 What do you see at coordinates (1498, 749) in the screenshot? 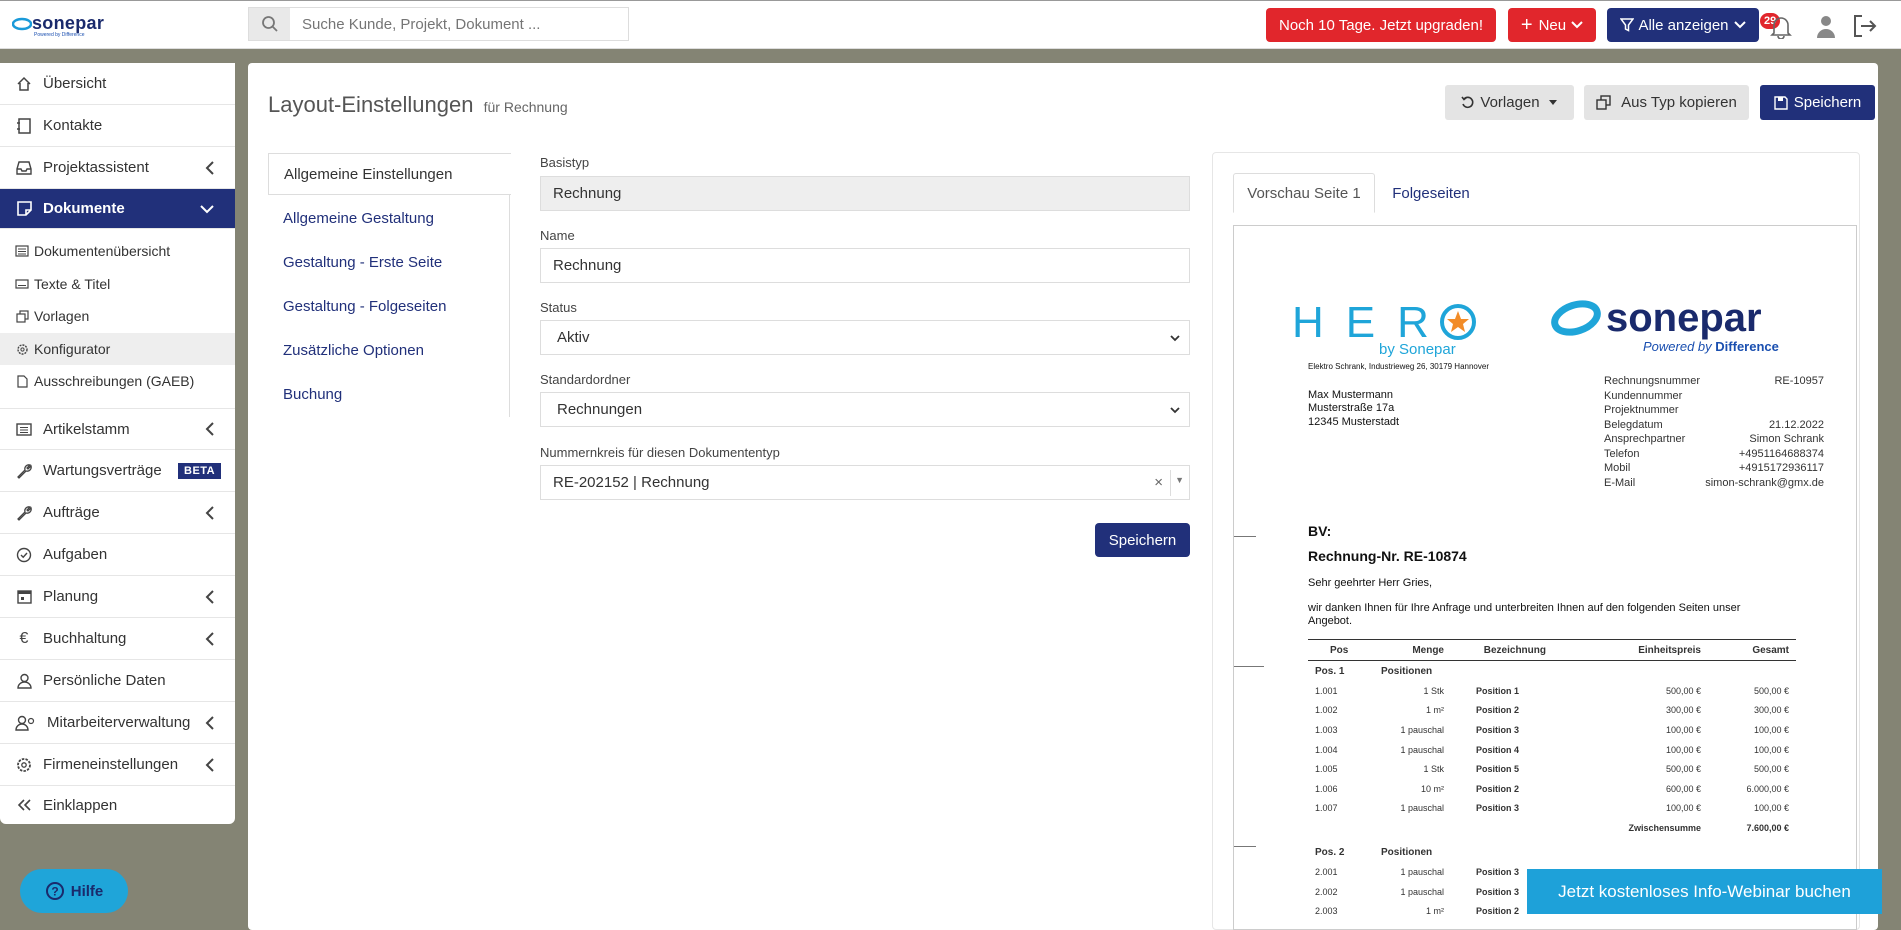
I see `row-description: Position 4` at bounding box center [1498, 749].